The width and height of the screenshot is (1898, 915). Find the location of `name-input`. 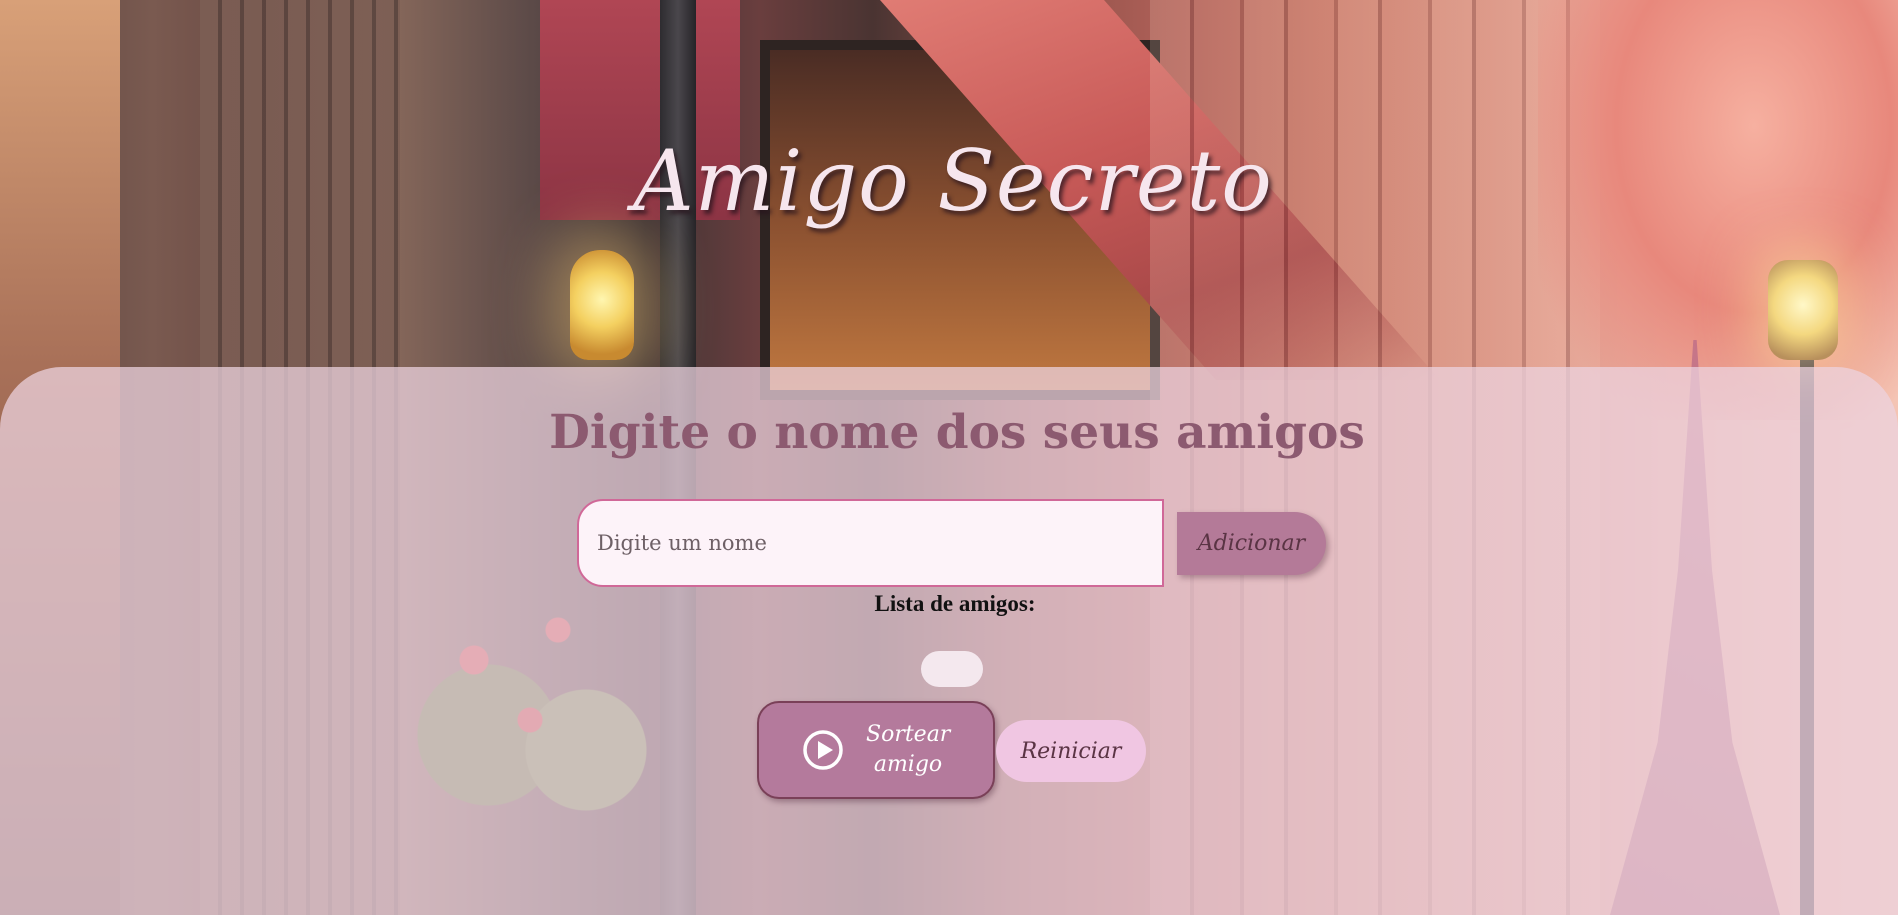

name-input is located at coordinates (870, 543).